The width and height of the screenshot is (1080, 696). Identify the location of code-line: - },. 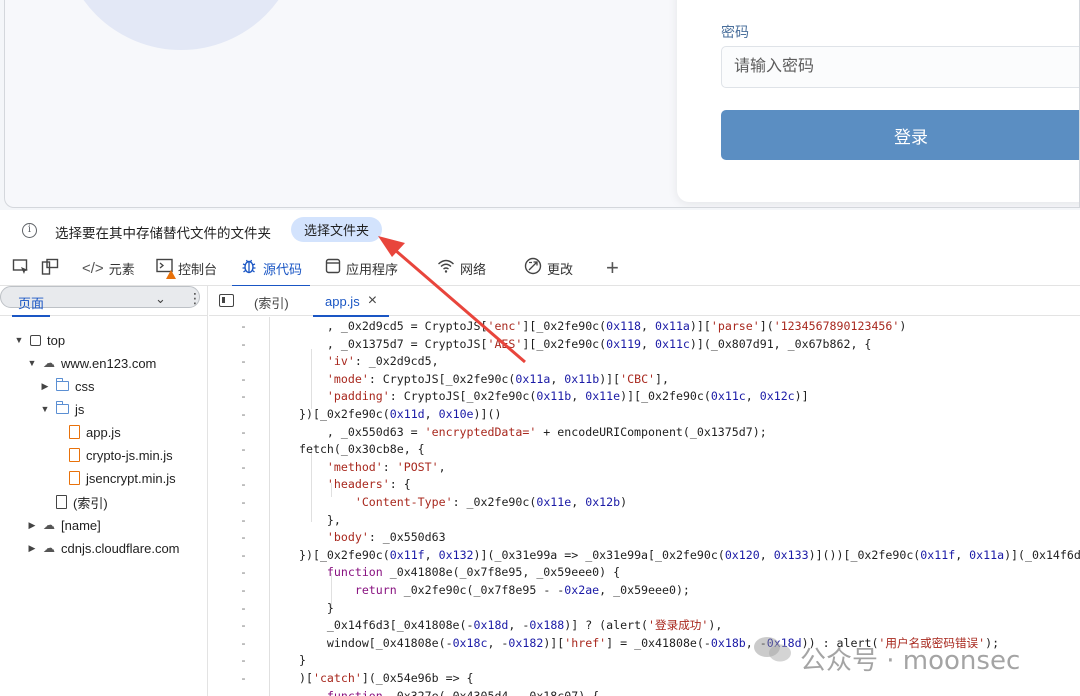
(644, 520).